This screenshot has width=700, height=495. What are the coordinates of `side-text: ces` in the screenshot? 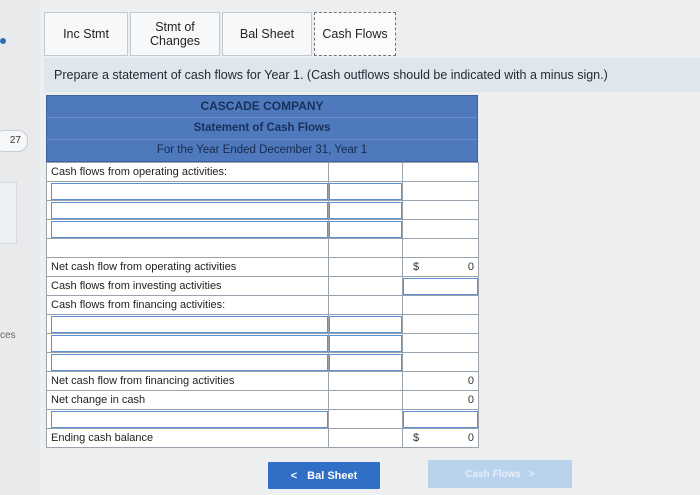 It's located at (8, 335).